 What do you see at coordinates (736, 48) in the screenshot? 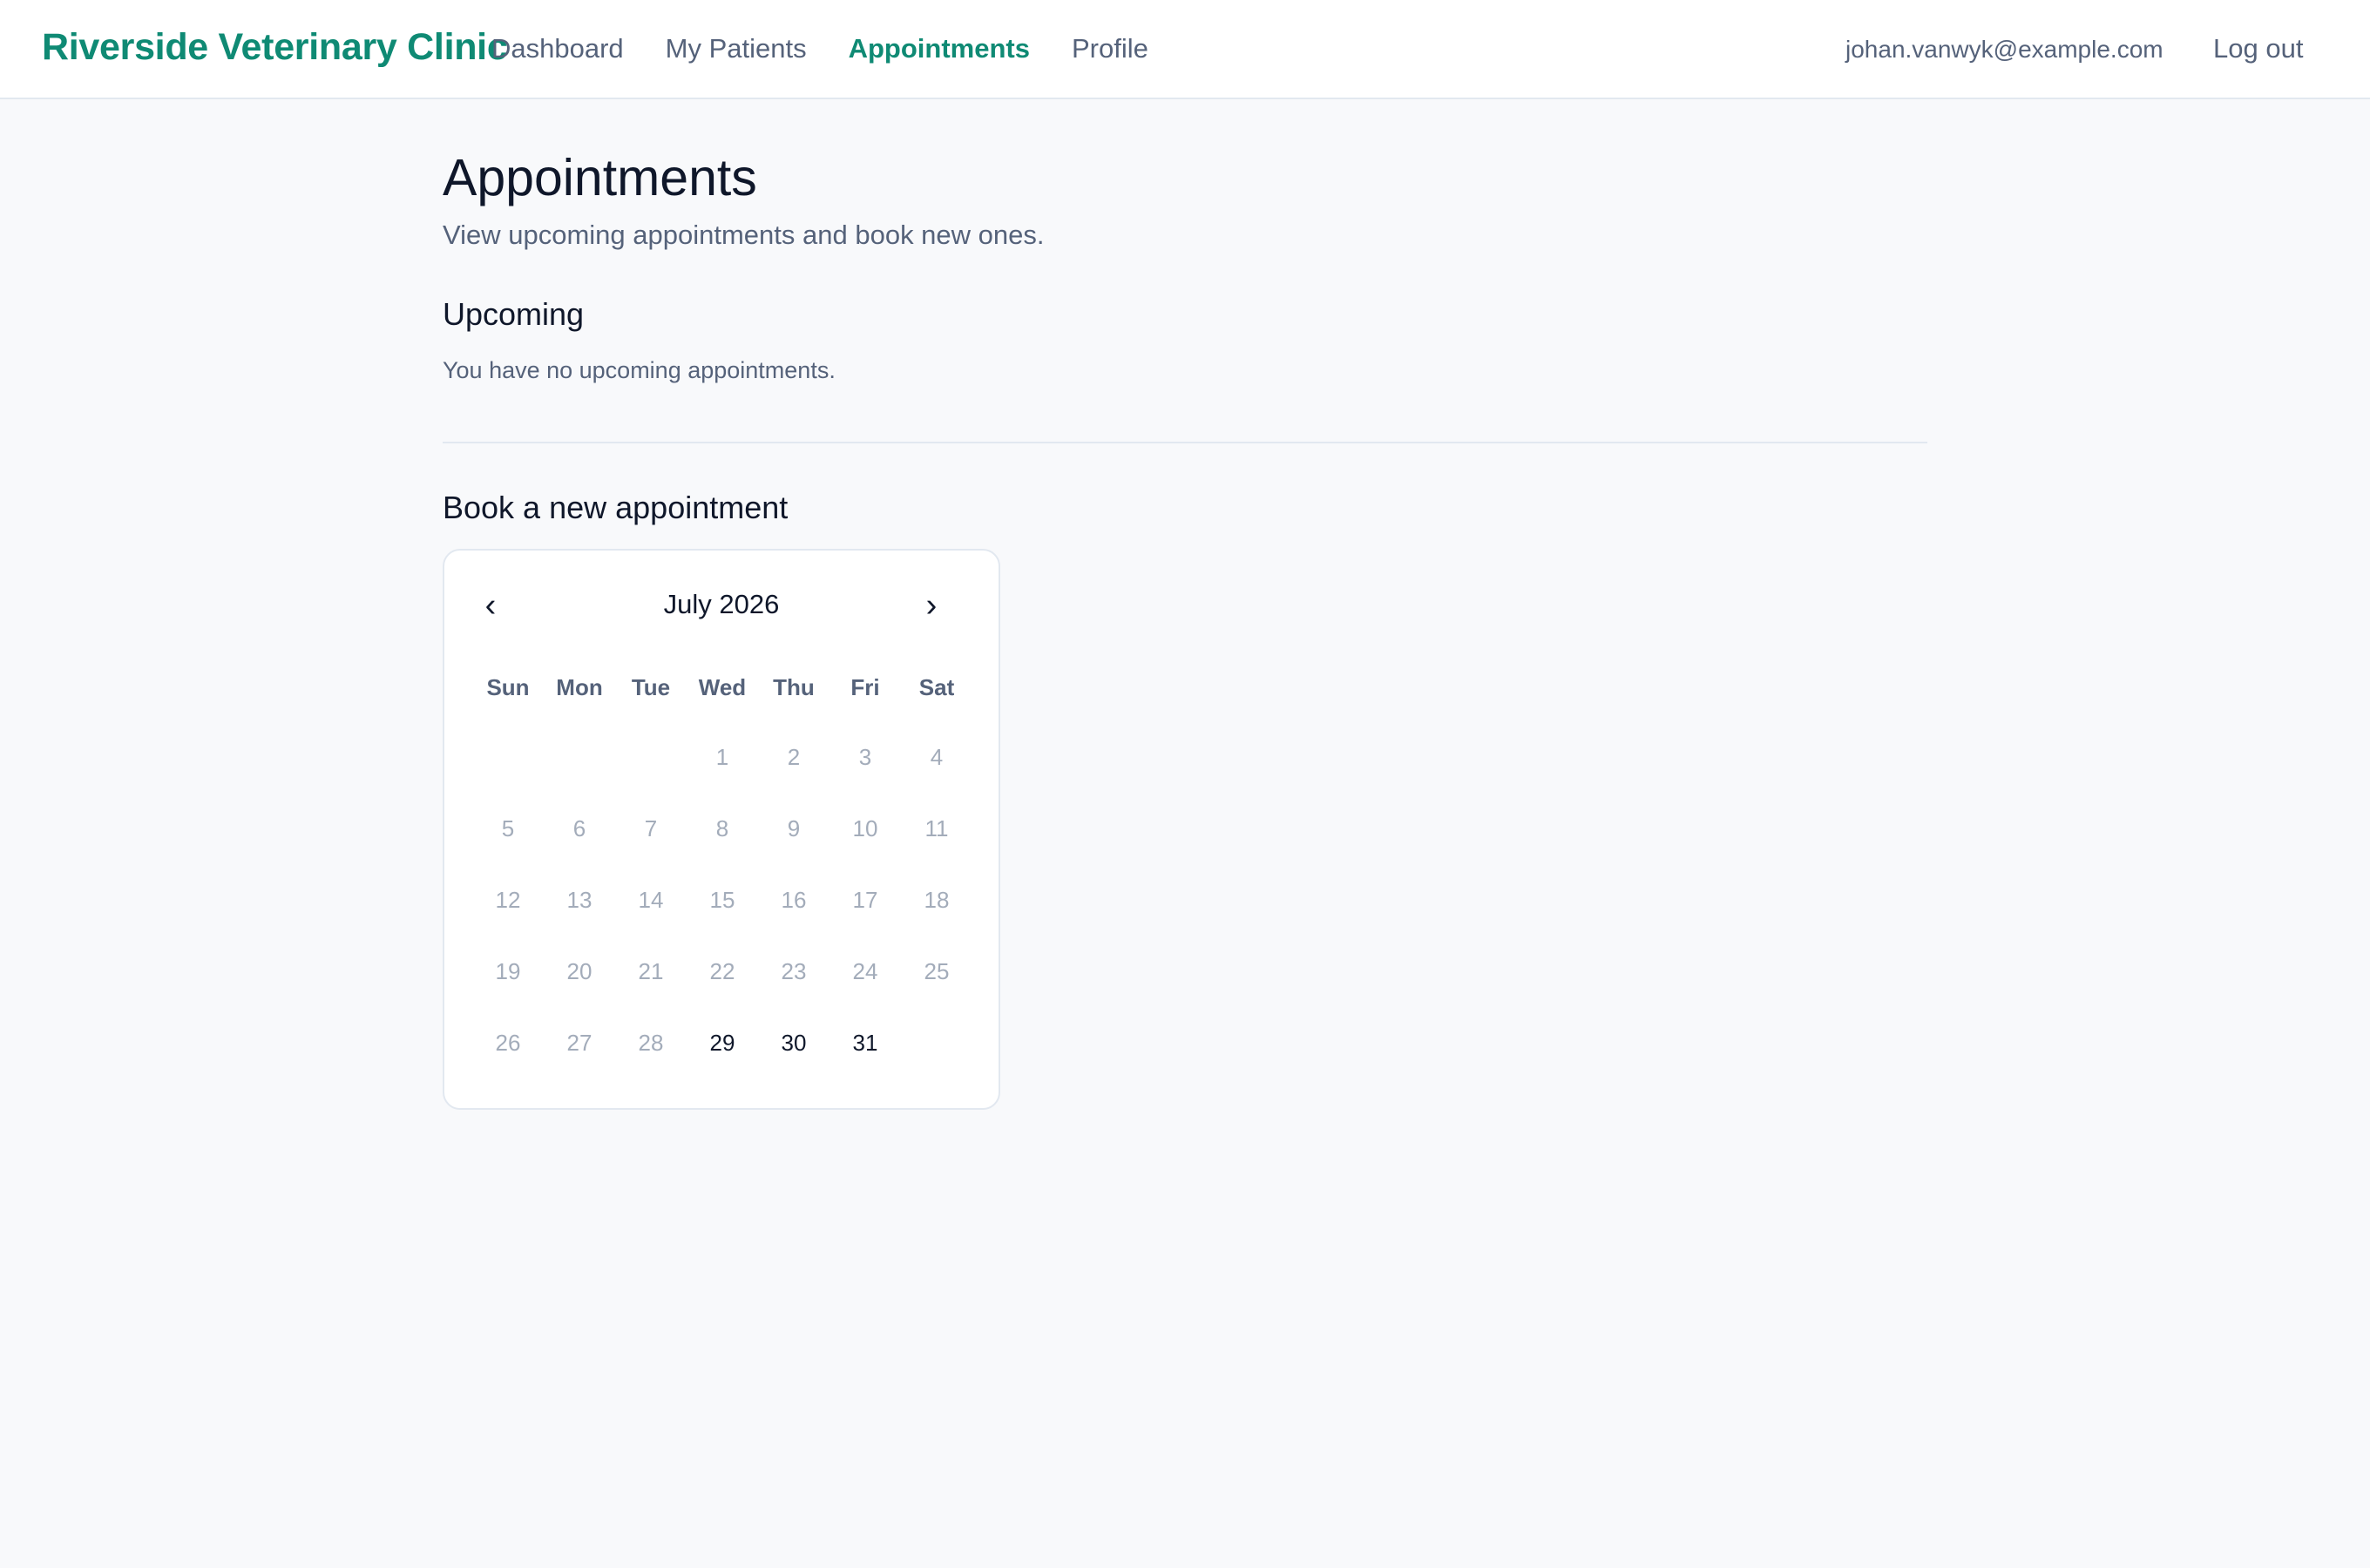
I see `nav-link-my-patients: My Patients` at bounding box center [736, 48].